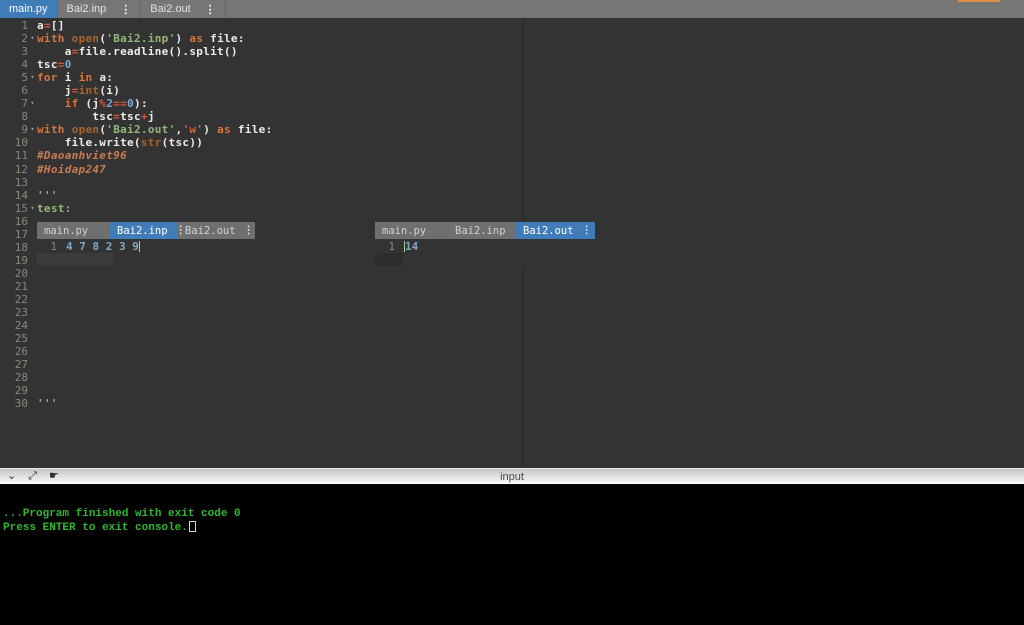 This screenshot has width=1024, height=625. Describe the element at coordinates (21, 221) in the screenshot. I see `line-number: 16` at that location.